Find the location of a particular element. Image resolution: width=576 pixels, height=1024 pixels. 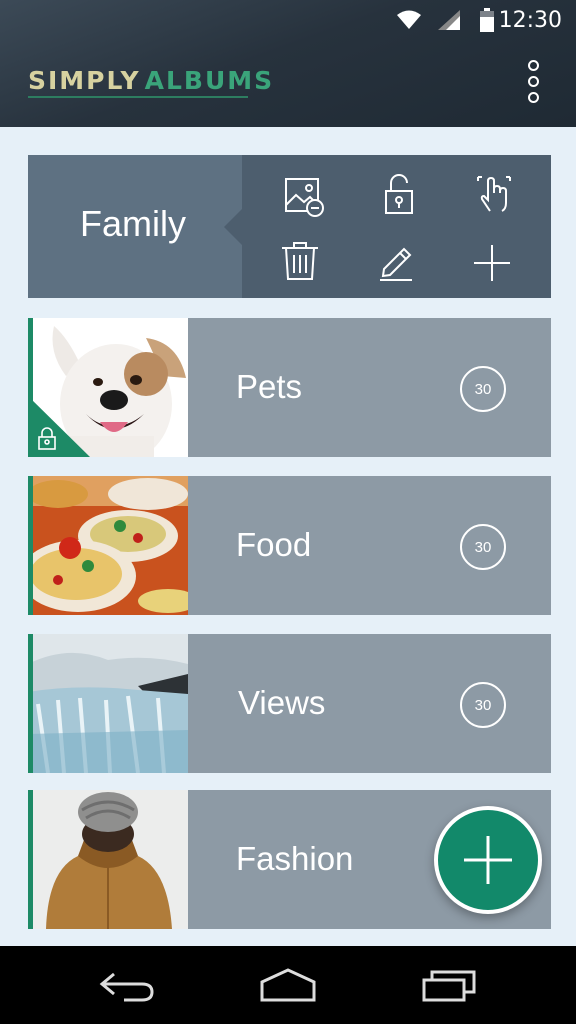

edit-icon is located at coordinates (396, 261).